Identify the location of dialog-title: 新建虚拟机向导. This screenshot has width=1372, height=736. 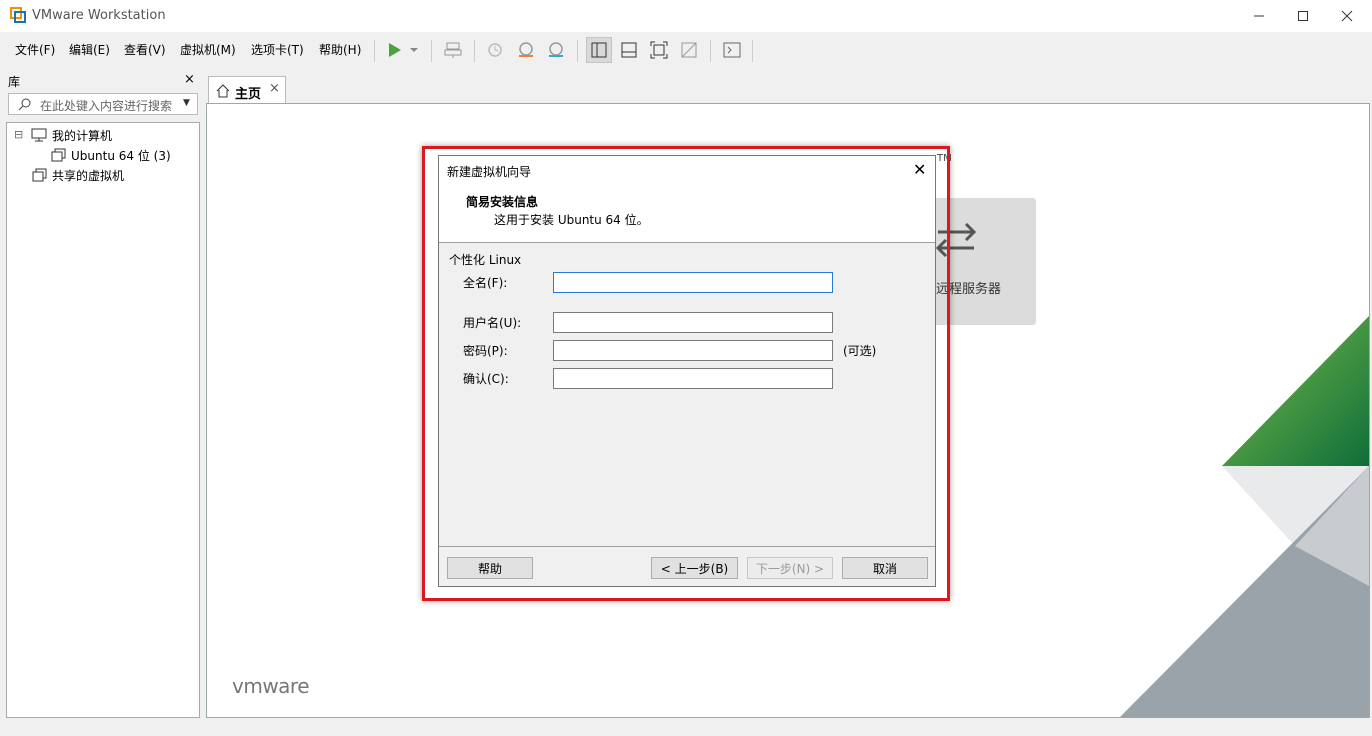
(489, 172).